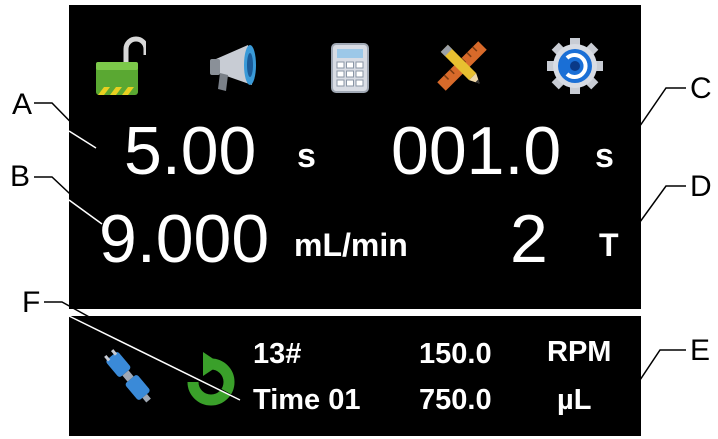 The width and height of the screenshot is (718, 439). What do you see at coordinates (653, 120) in the screenshot?
I see `leader-line-c` at bounding box center [653, 120].